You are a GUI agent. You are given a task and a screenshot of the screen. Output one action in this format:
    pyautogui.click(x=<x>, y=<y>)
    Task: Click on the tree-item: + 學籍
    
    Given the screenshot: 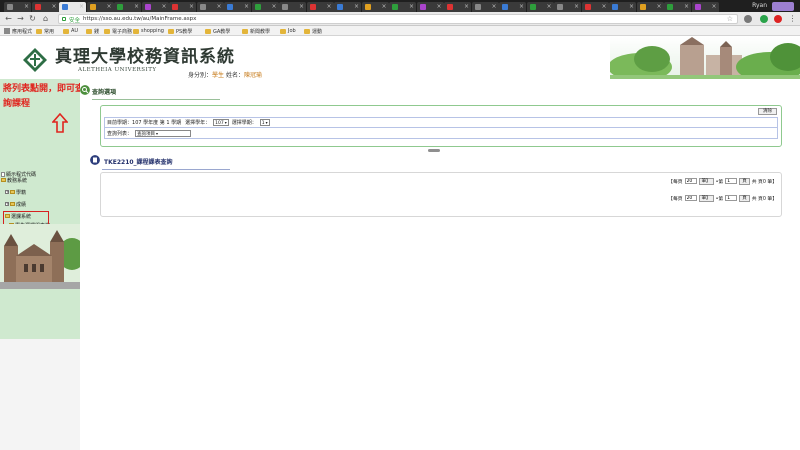 What is the action you would take?
    pyautogui.click(x=15, y=192)
    